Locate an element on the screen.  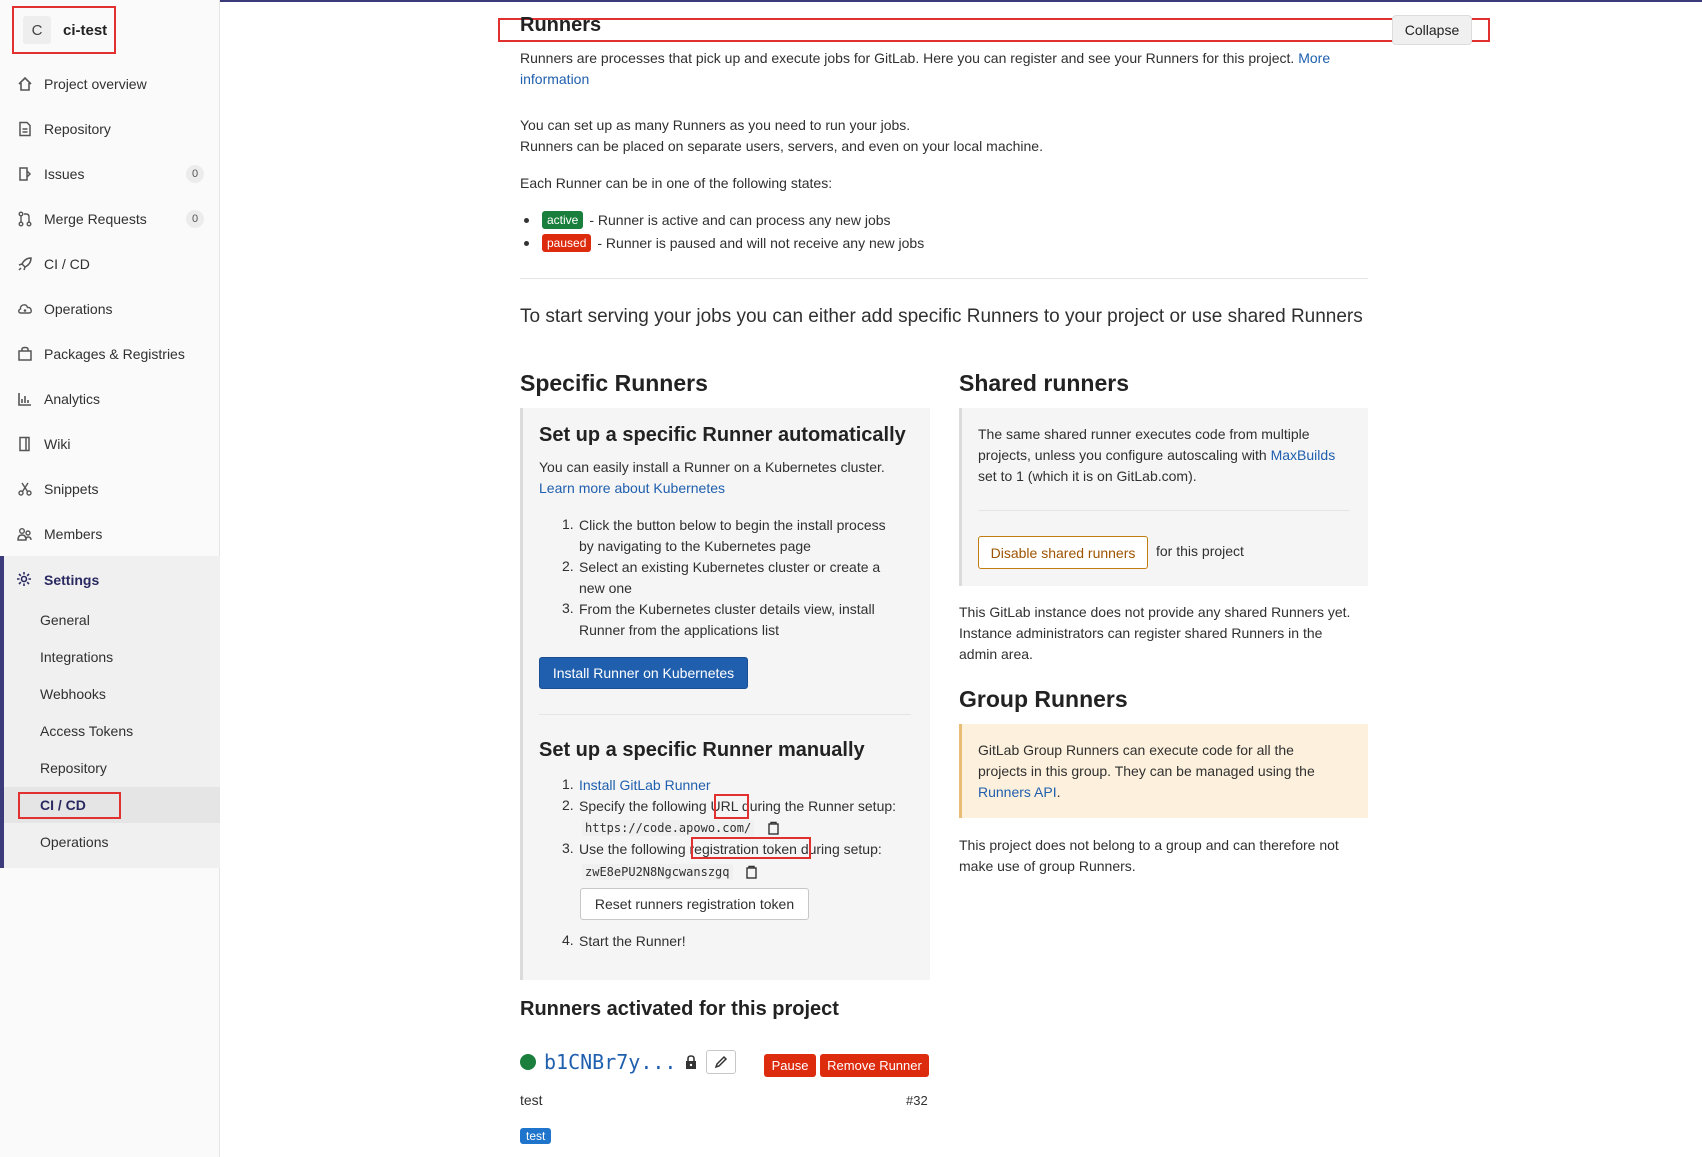
edit-runner-button is located at coordinates (721, 1062).